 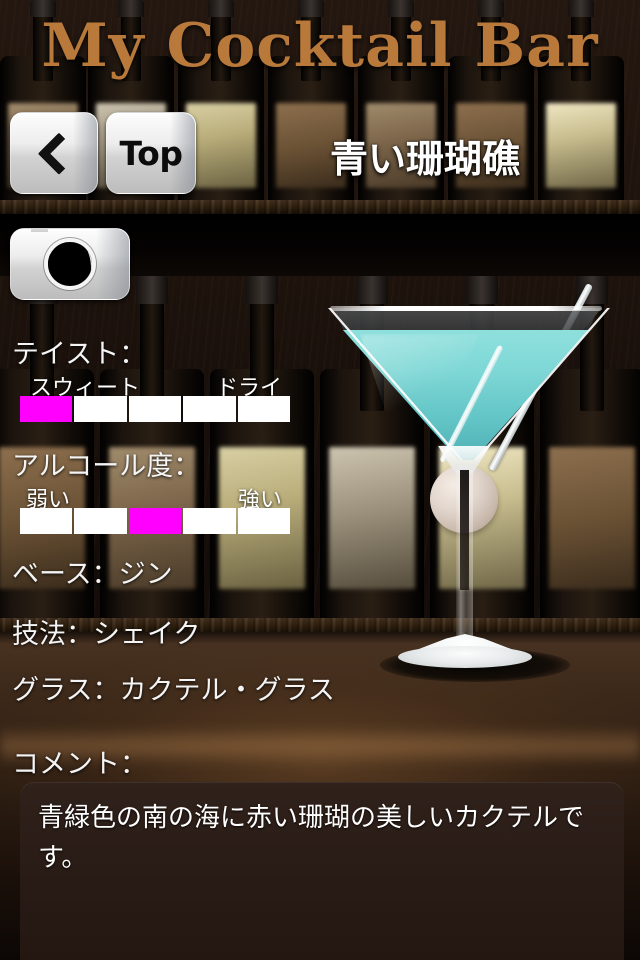 I want to click on camera-bump, so click(x=39, y=230).